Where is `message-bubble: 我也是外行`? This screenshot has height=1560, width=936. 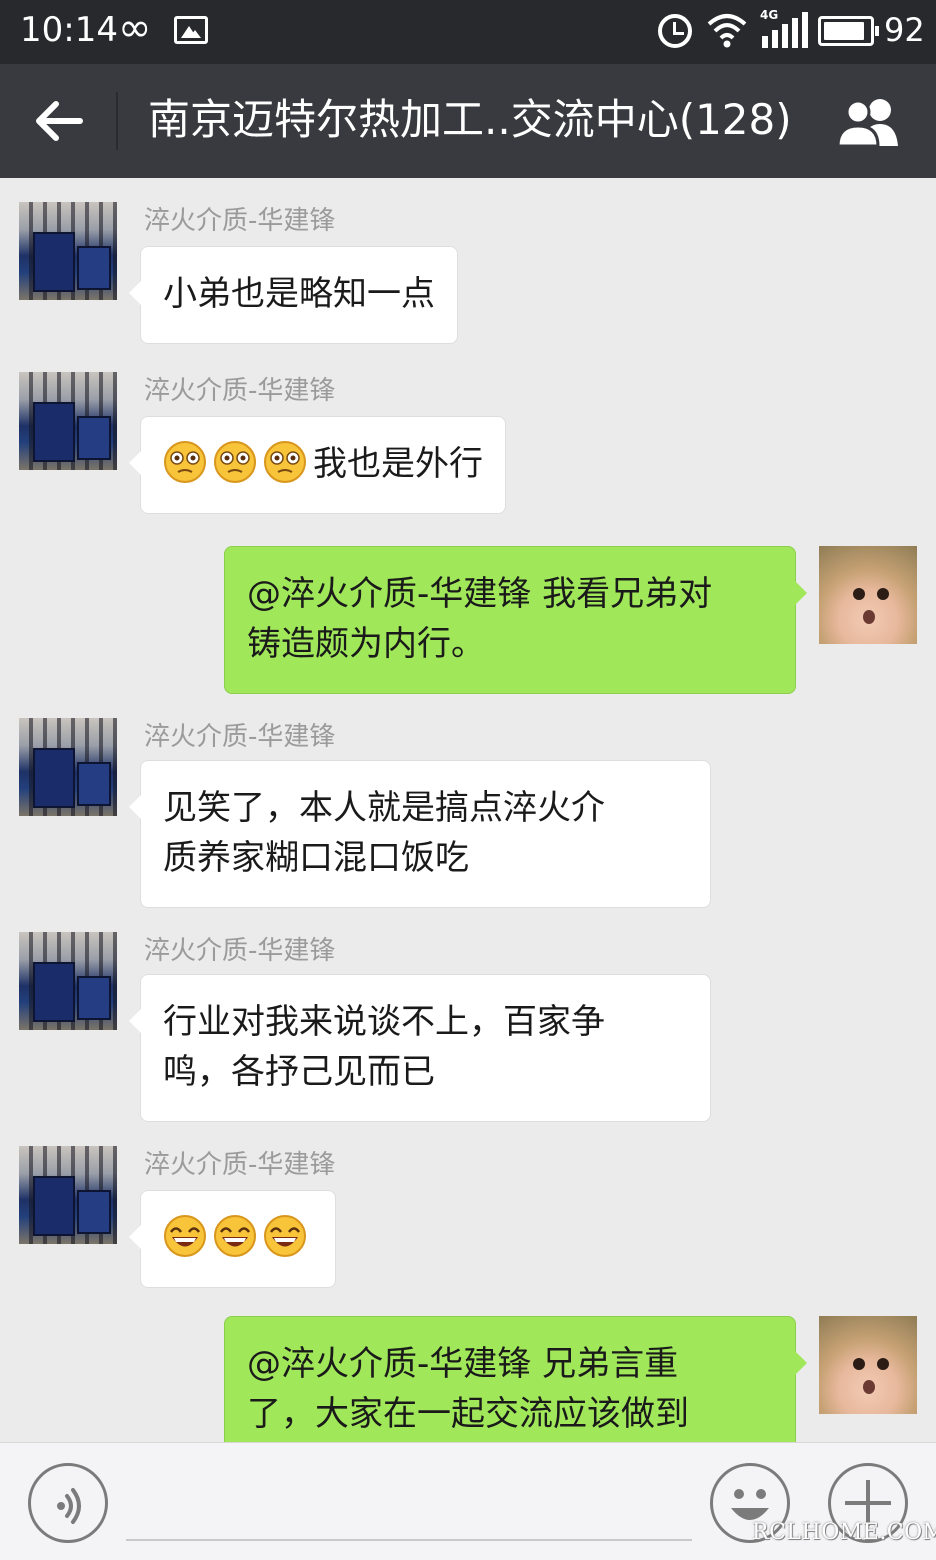
message-bubble: 我也是外行 is located at coordinates (317, 465).